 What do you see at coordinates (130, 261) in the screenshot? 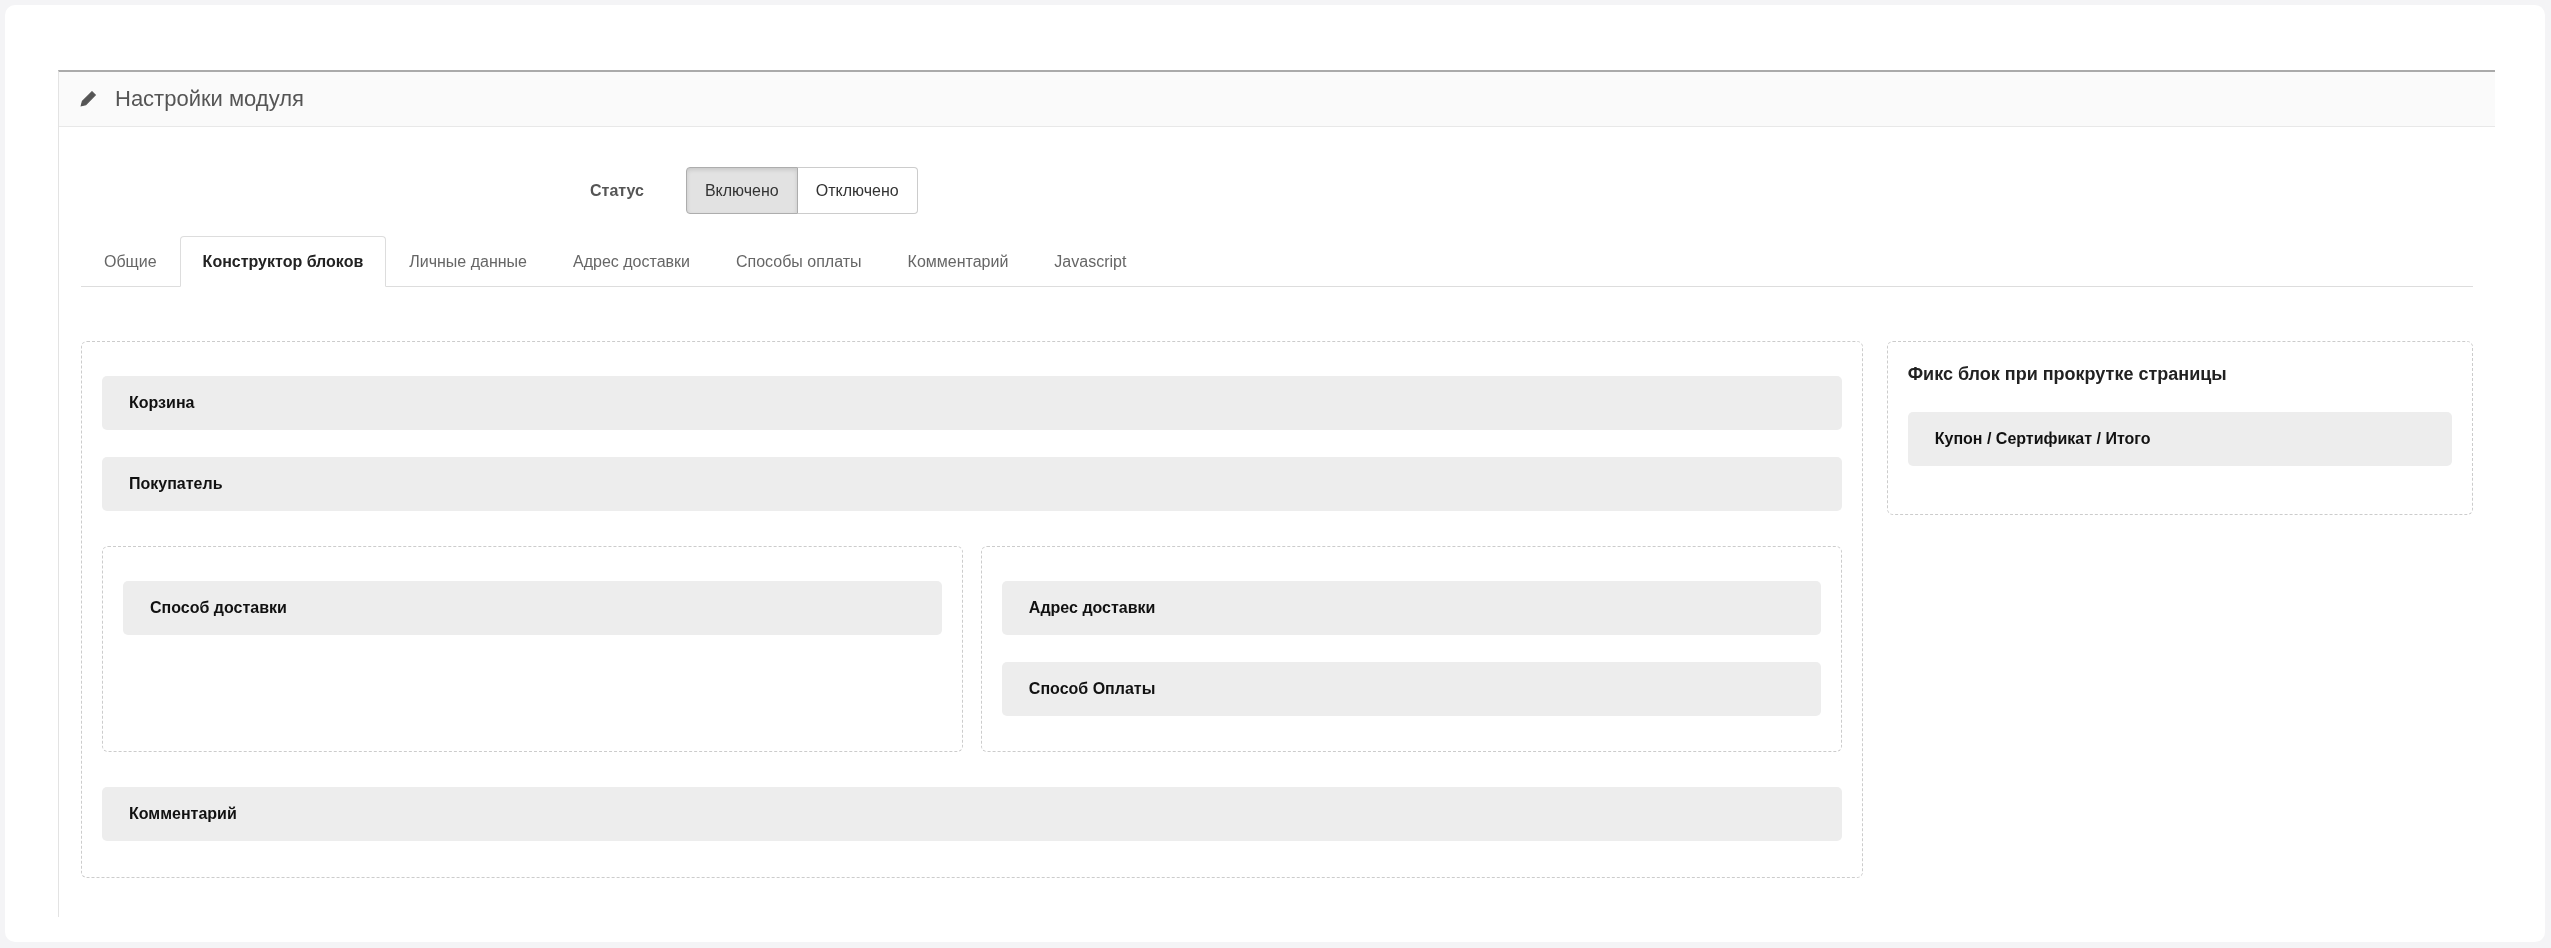
I see `tab: Общие` at bounding box center [130, 261].